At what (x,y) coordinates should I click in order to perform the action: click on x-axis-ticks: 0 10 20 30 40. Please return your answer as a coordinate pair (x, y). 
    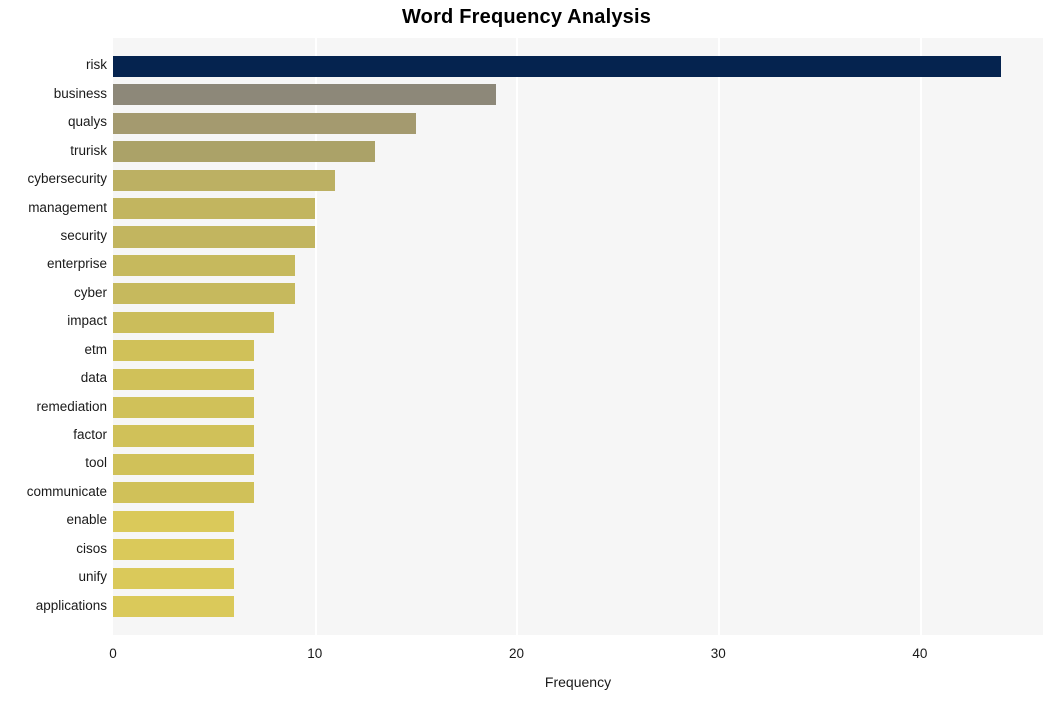
    Looking at the image, I should click on (576, 650).